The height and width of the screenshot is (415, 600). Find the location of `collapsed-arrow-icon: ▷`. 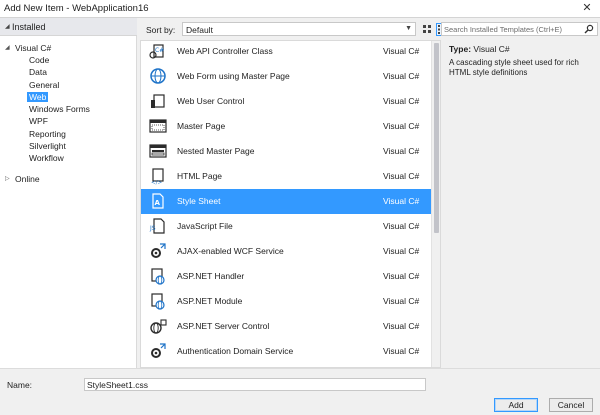

collapsed-arrow-icon: ▷ is located at coordinates (9, 179).